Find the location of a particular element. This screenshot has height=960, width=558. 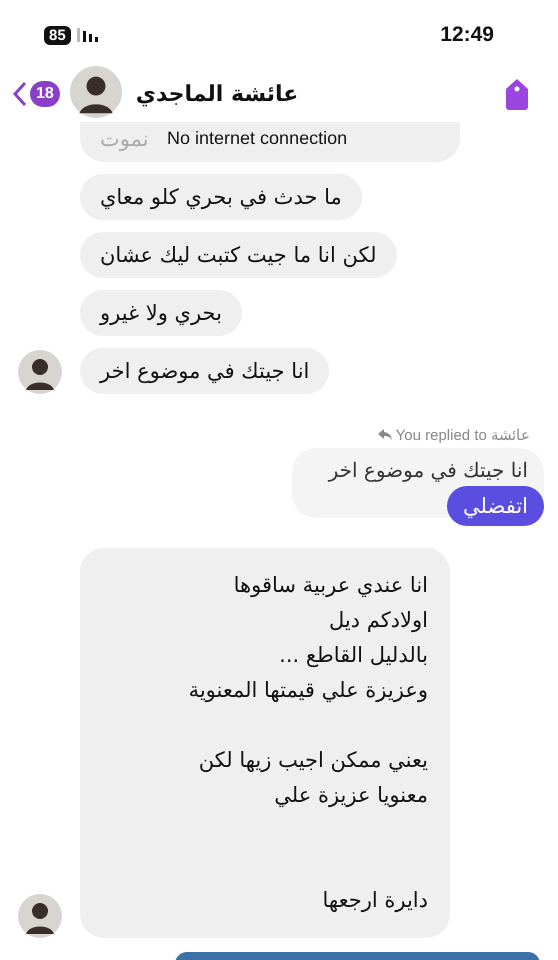

message-bubble: بحري ولا غيرو is located at coordinates (161, 313).